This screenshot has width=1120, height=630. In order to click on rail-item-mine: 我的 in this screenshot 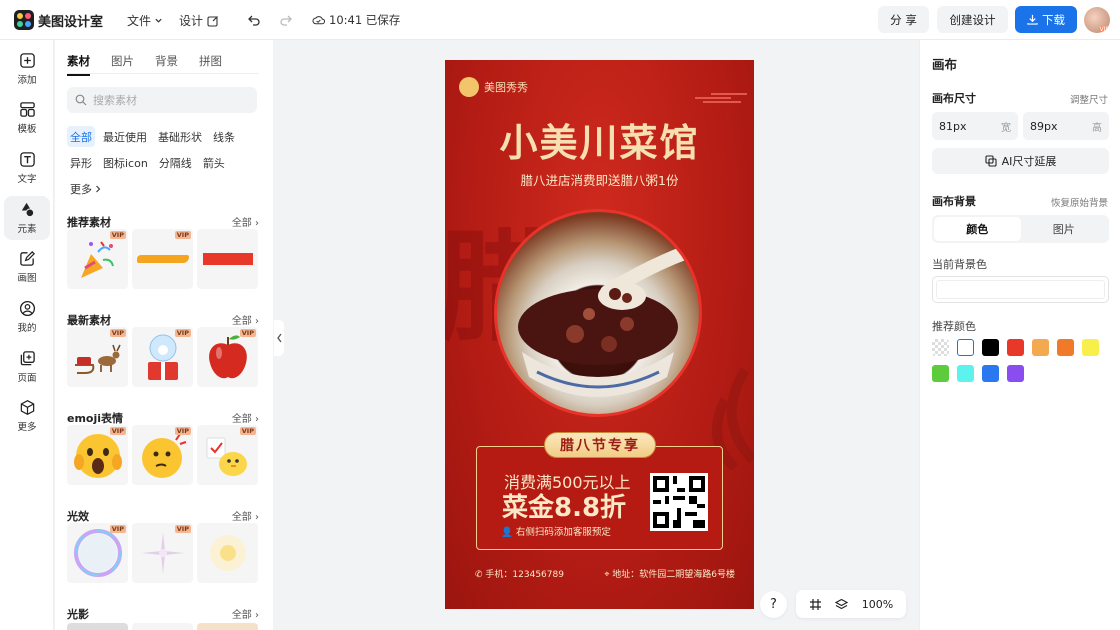, I will do `click(27, 317)`.